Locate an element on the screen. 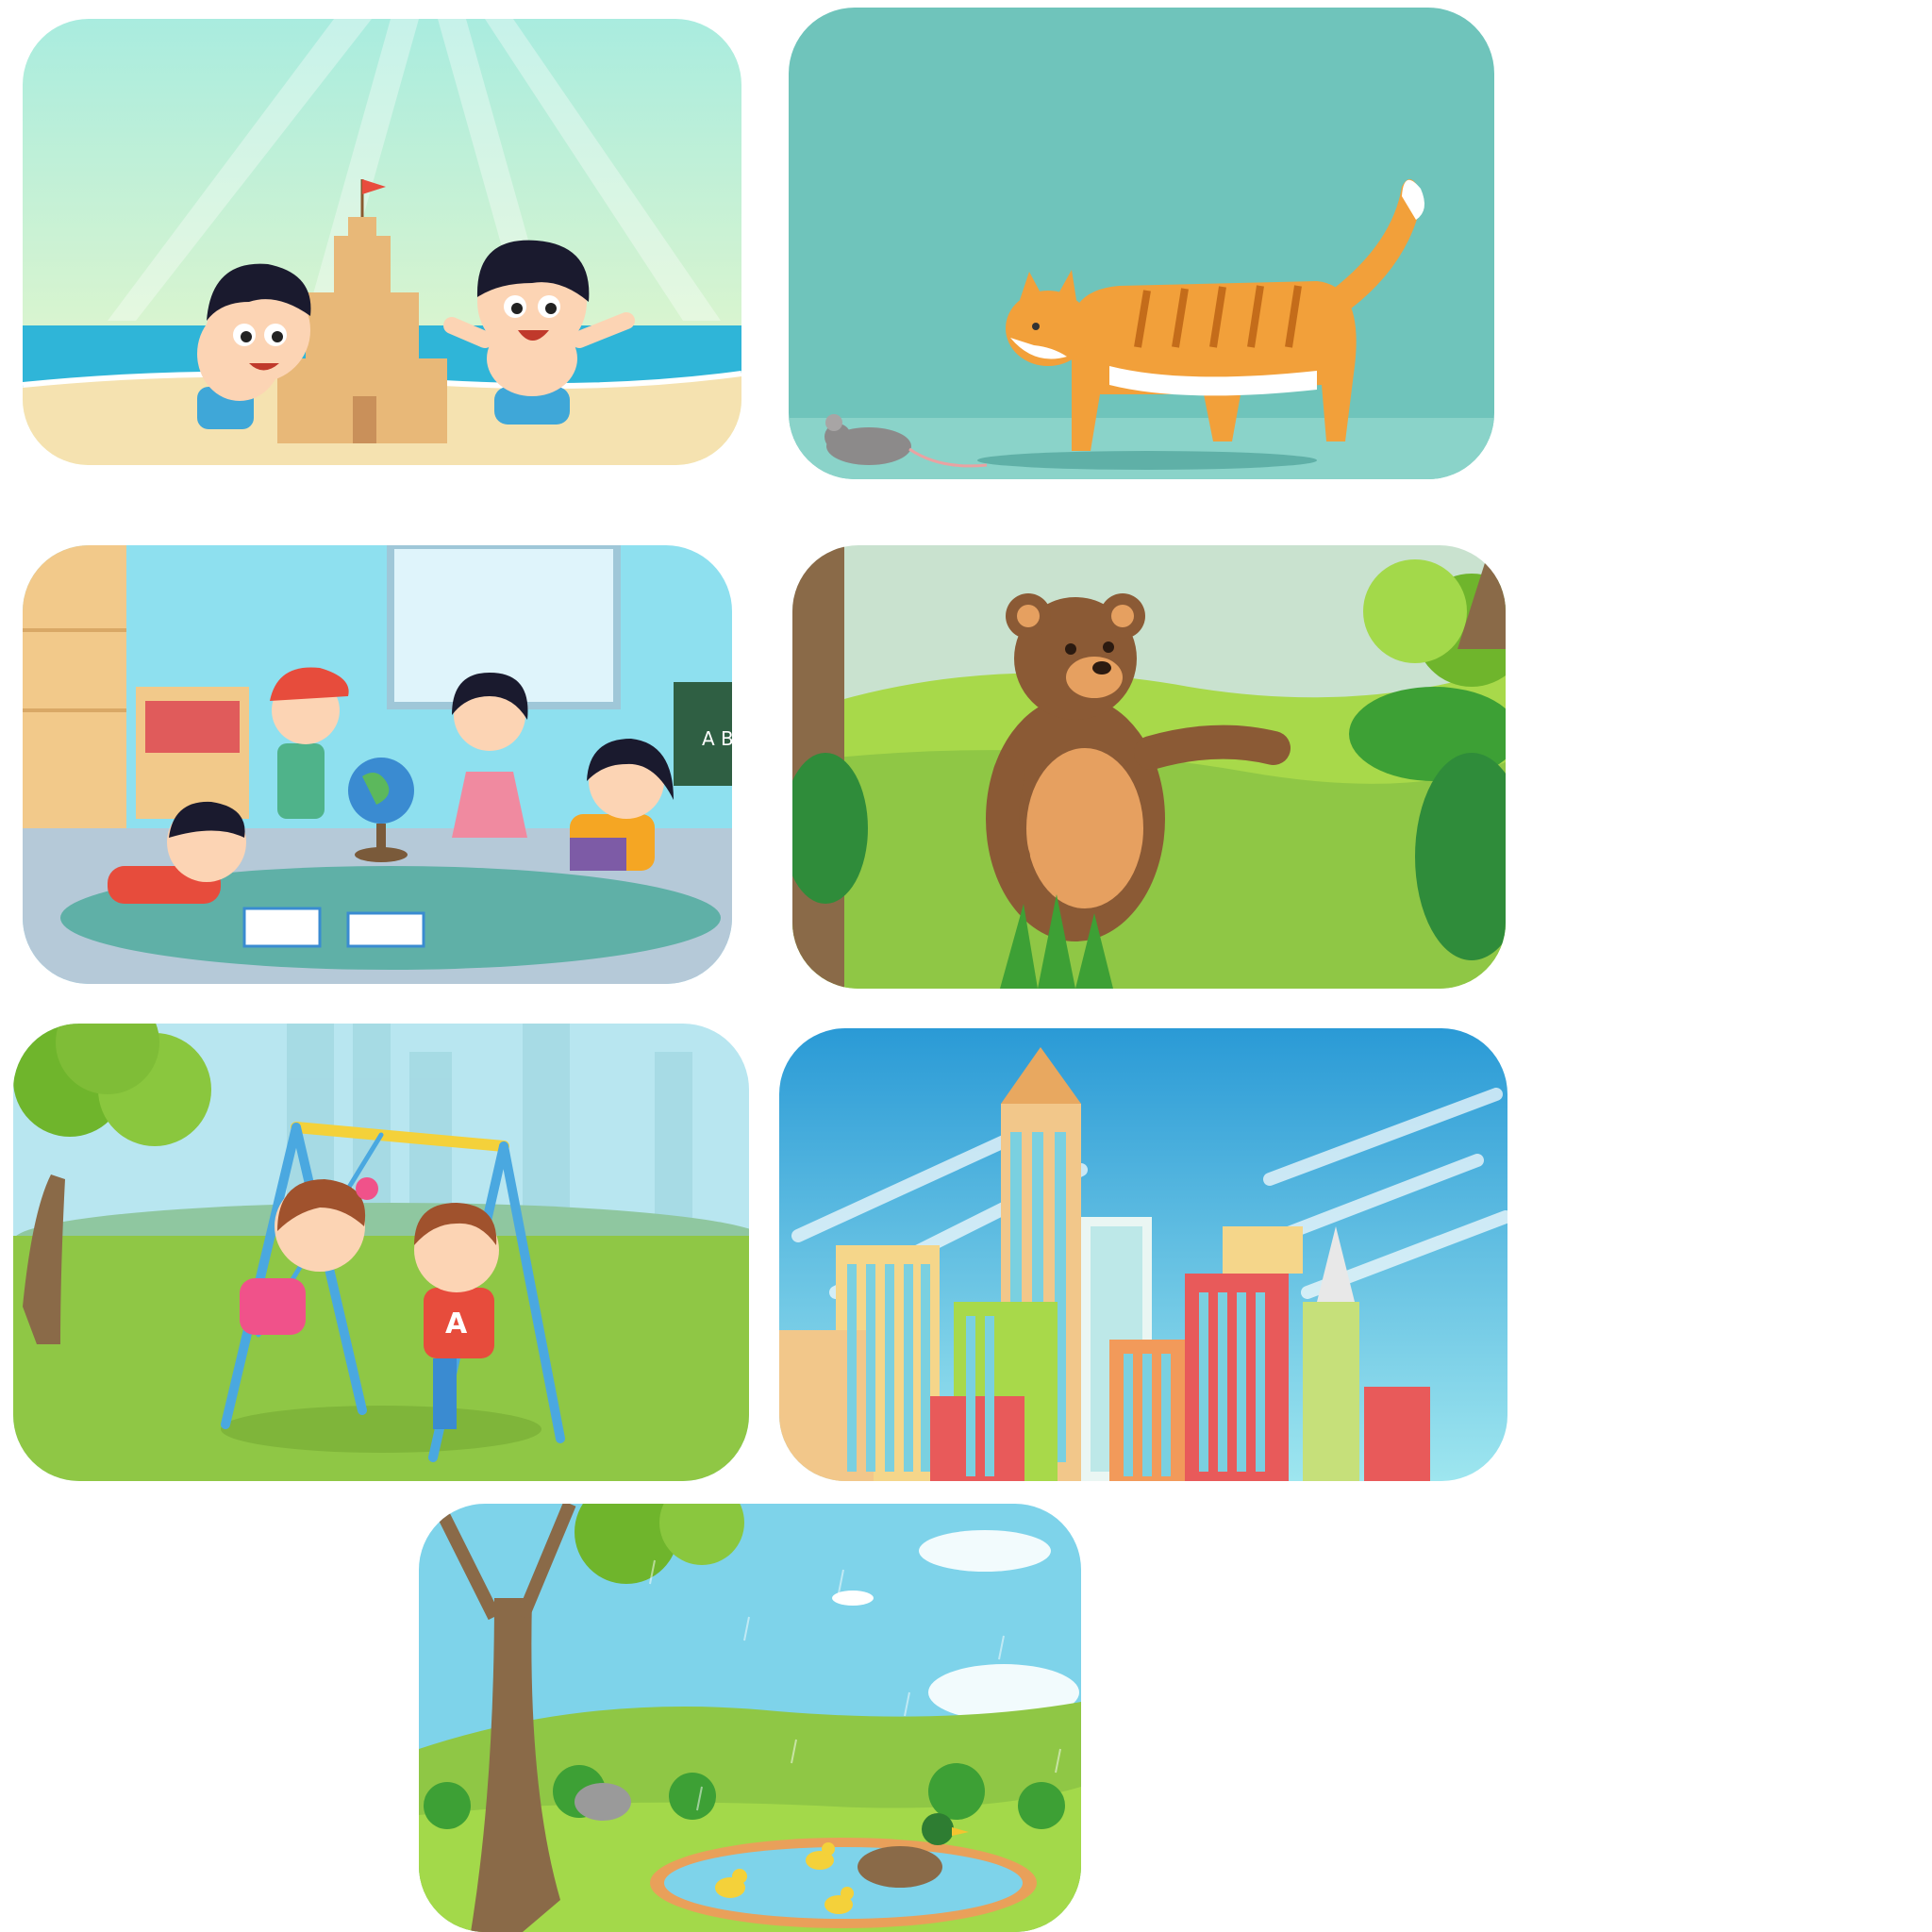  bear-card is located at coordinates (1149, 767).